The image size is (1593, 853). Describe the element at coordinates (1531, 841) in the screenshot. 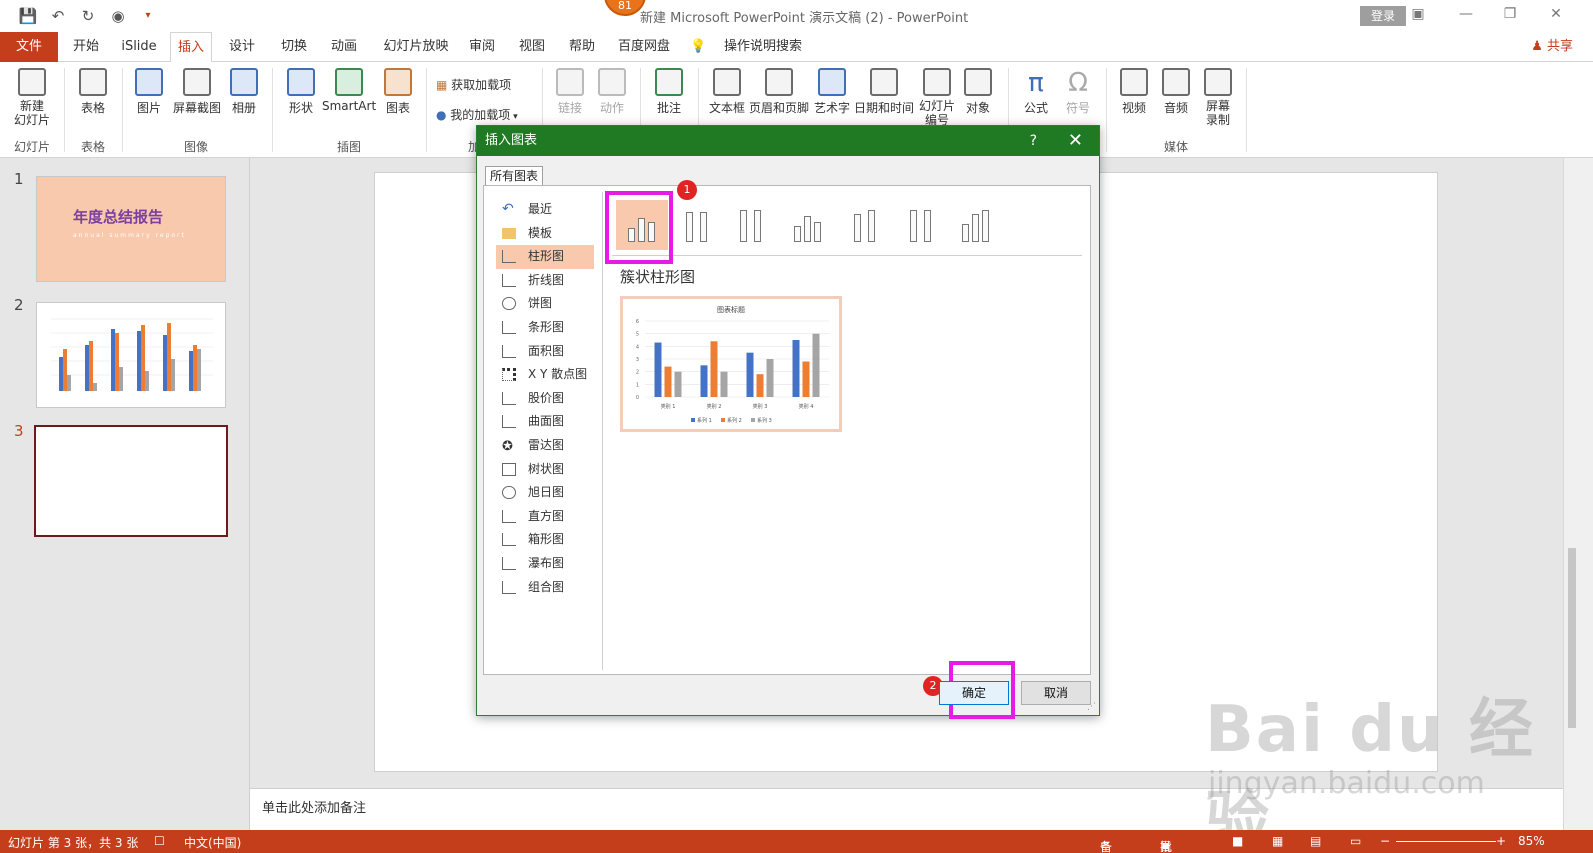

I see `zoom-level: 85%` at that location.